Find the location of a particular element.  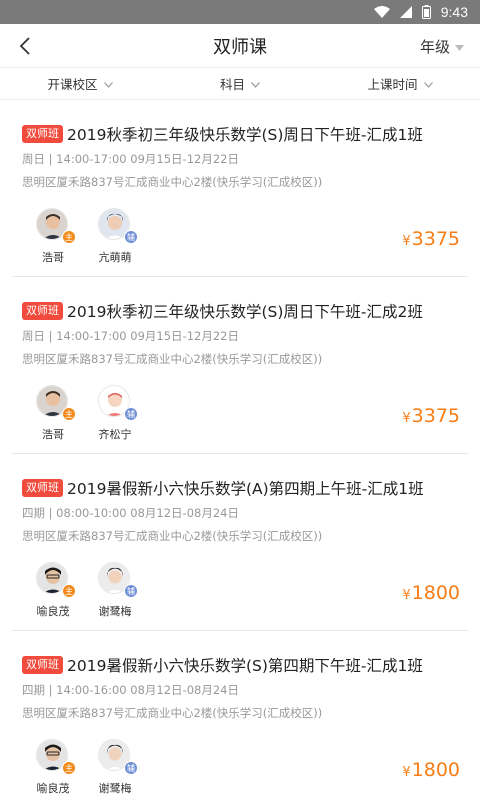

course-header: 双师班 2019秋季初三年级快乐数学(S)周日下午班-汇成1班 is located at coordinates (222, 134).